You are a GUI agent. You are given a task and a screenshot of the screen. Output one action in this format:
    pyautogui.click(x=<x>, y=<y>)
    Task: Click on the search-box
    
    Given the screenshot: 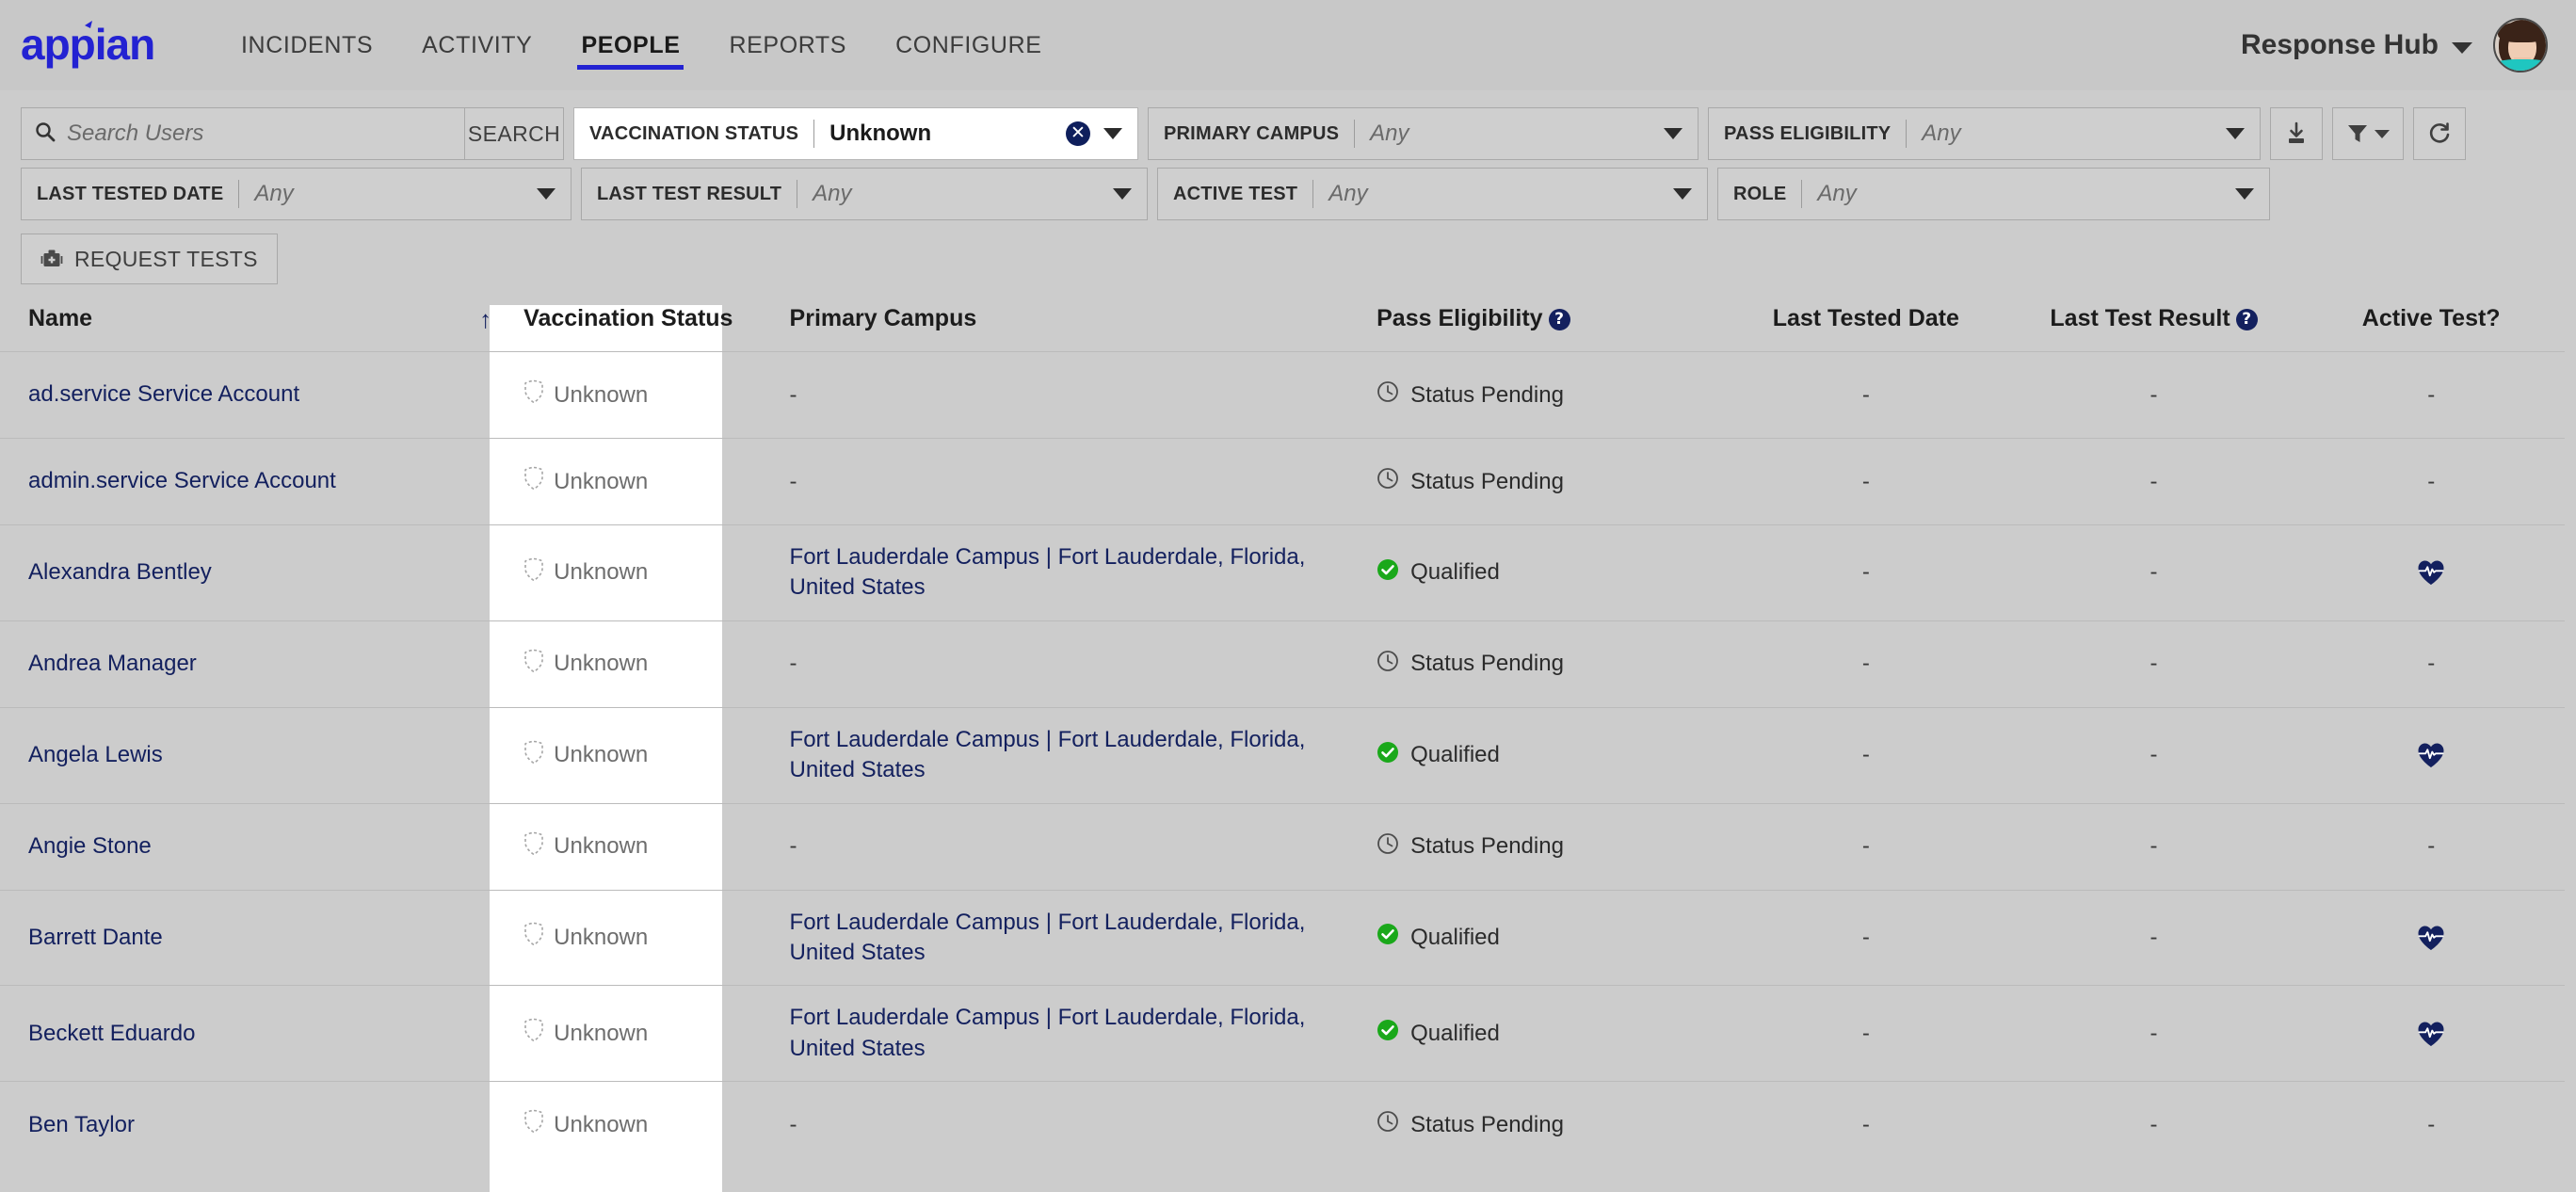 What is the action you would take?
    pyautogui.click(x=243, y=133)
    